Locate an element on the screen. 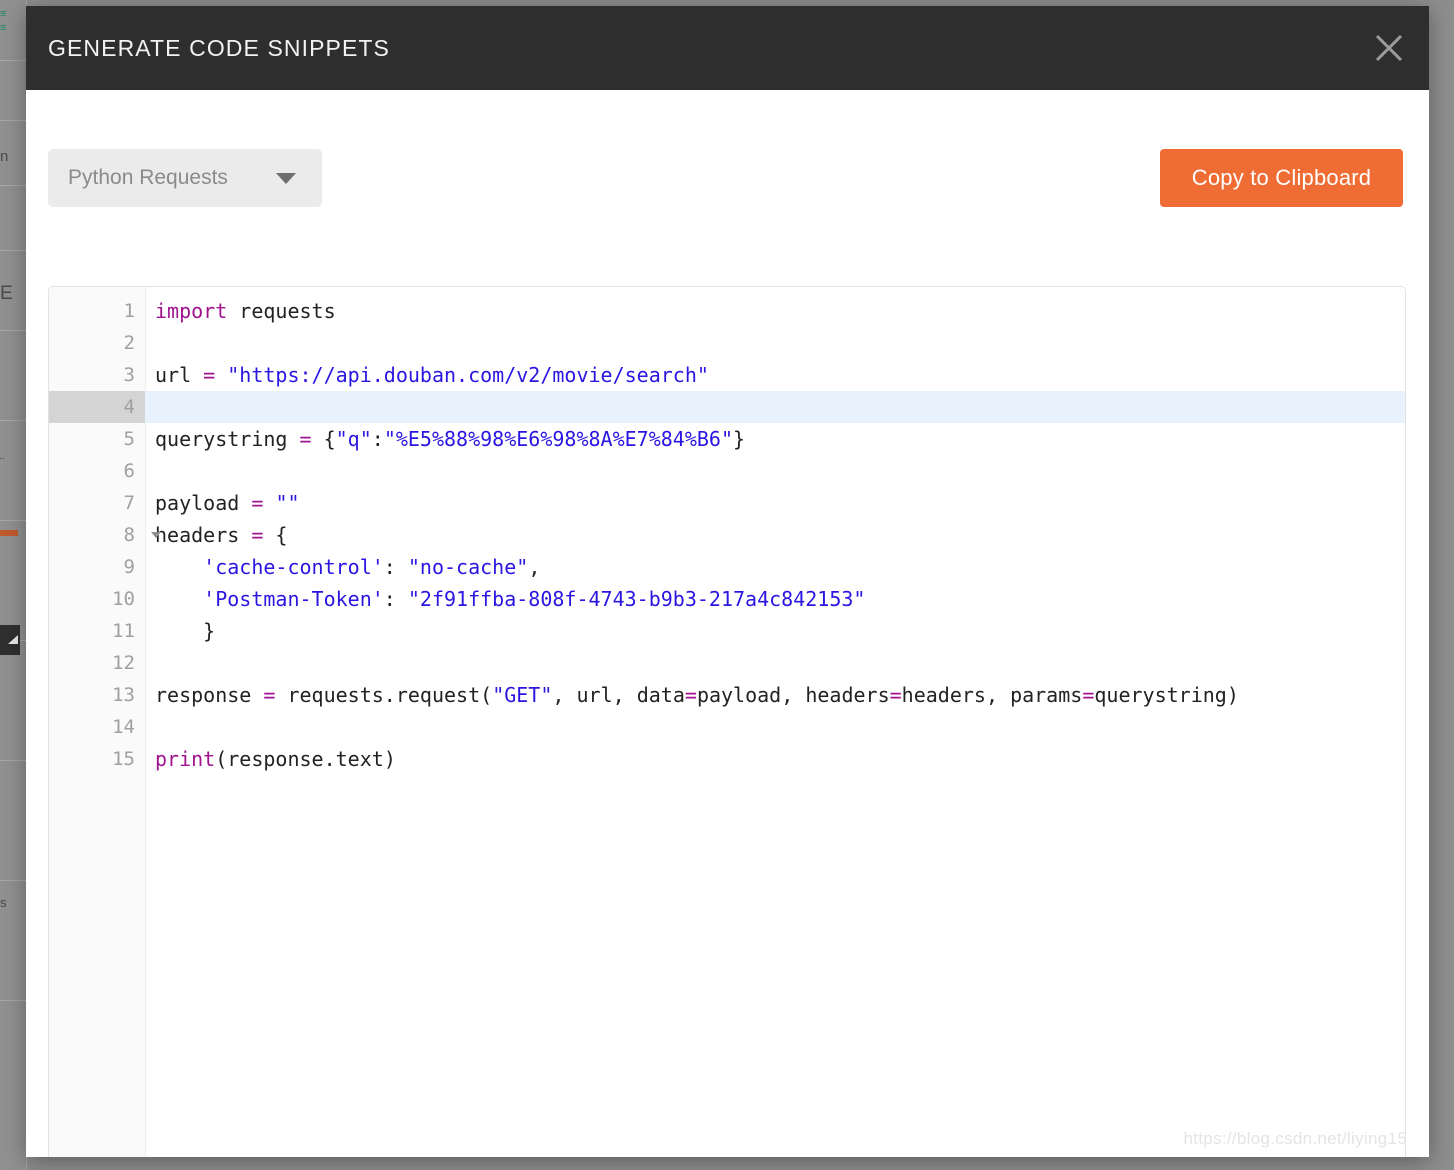  code-line-text: print(response.text) is located at coordinates (275, 759).